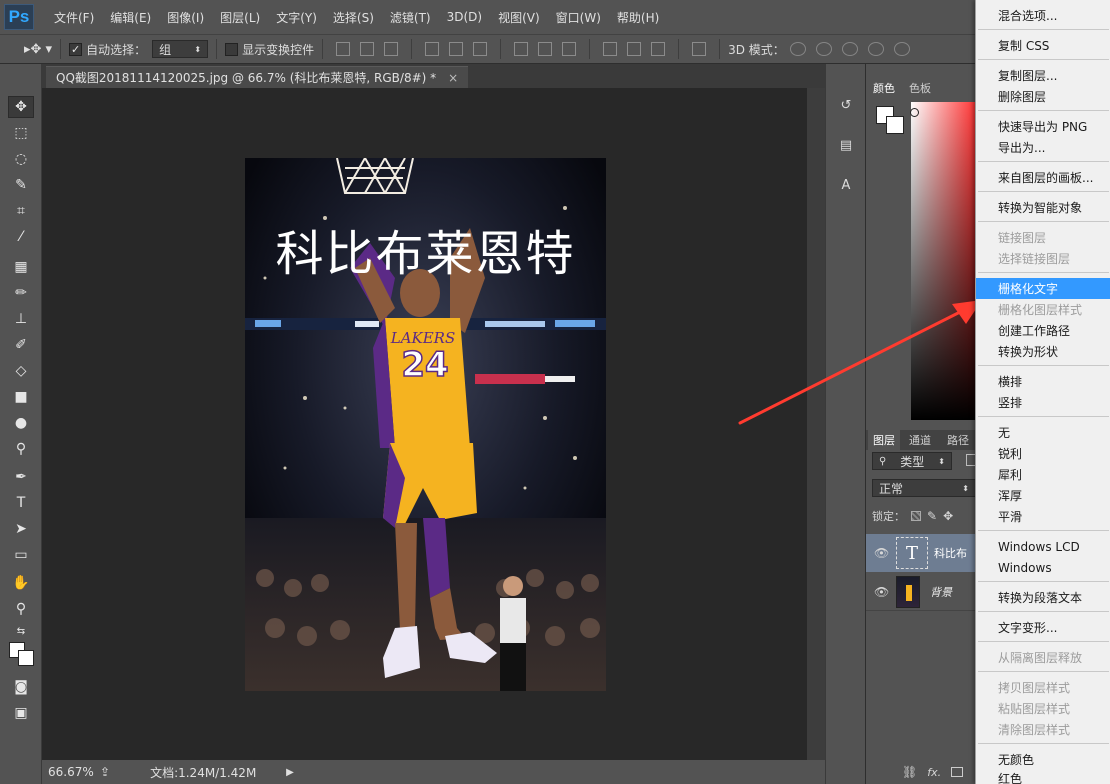 The width and height of the screenshot is (1110, 784). I want to click on menu-filter: 滤镜(T), so click(410, 17).